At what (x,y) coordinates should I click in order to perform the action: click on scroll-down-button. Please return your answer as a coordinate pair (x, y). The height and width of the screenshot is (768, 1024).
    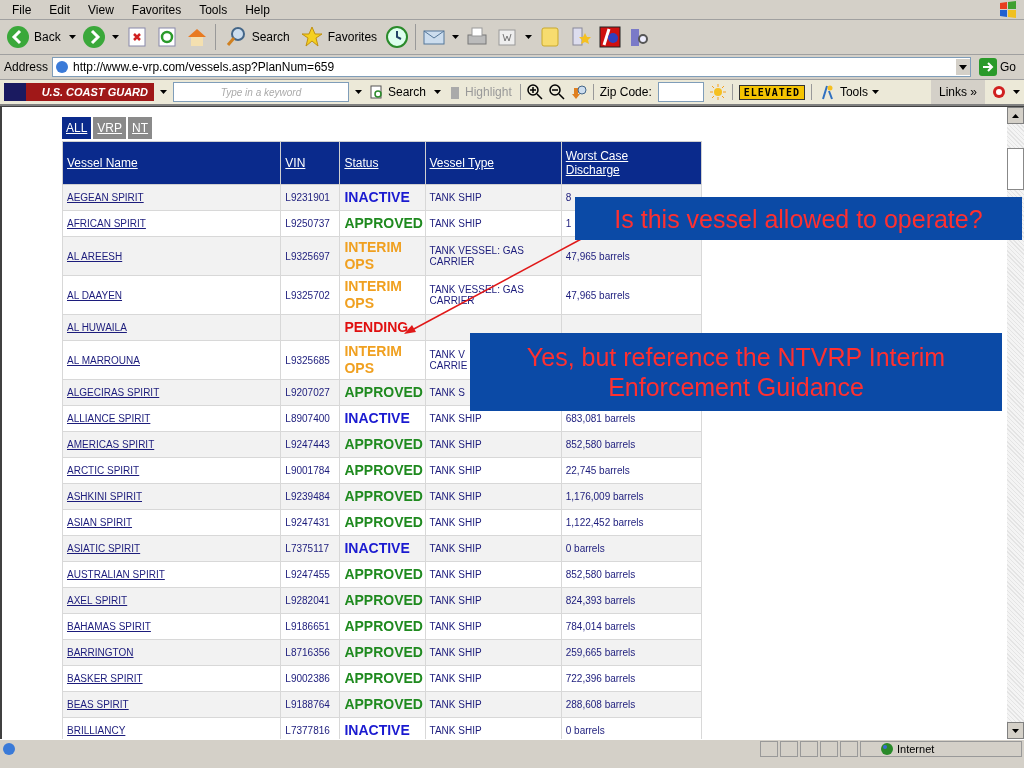
    Looking at the image, I should click on (1015, 730).